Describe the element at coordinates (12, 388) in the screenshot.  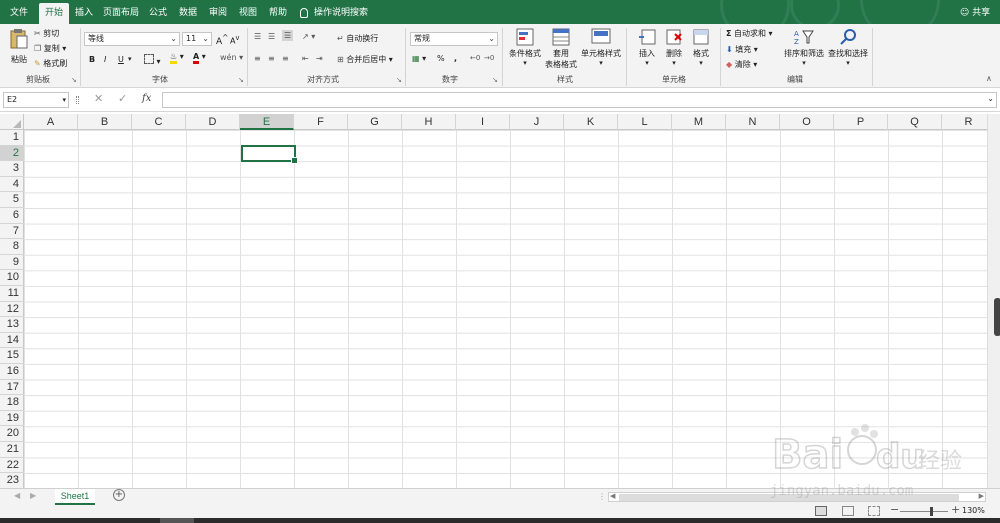
I see `row-header-17: 17` at that location.